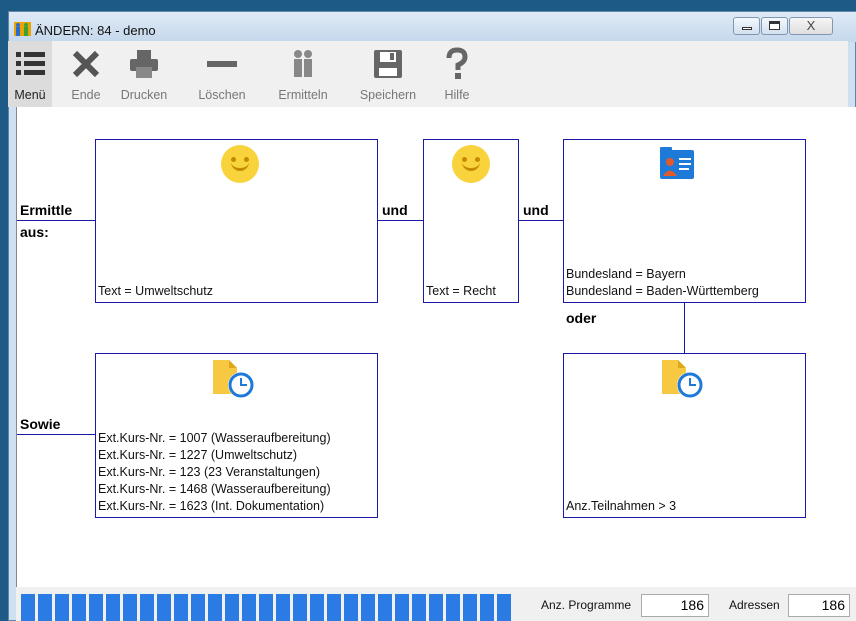 This screenshot has width=856, height=621. What do you see at coordinates (236, 221) in the screenshot?
I see `criteria-box-text-umweltschutz: Text = Umweltschutz` at bounding box center [236, 221].